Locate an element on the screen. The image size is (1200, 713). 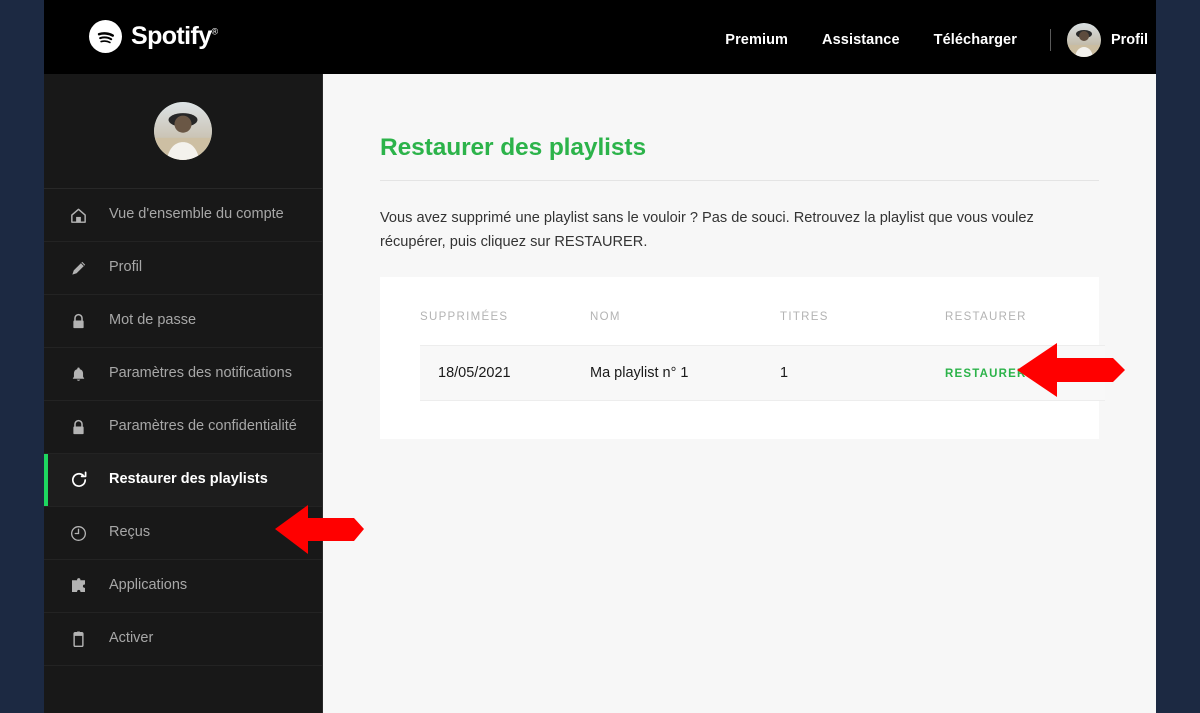
nav-divider is located at coordinates (1050, 40).